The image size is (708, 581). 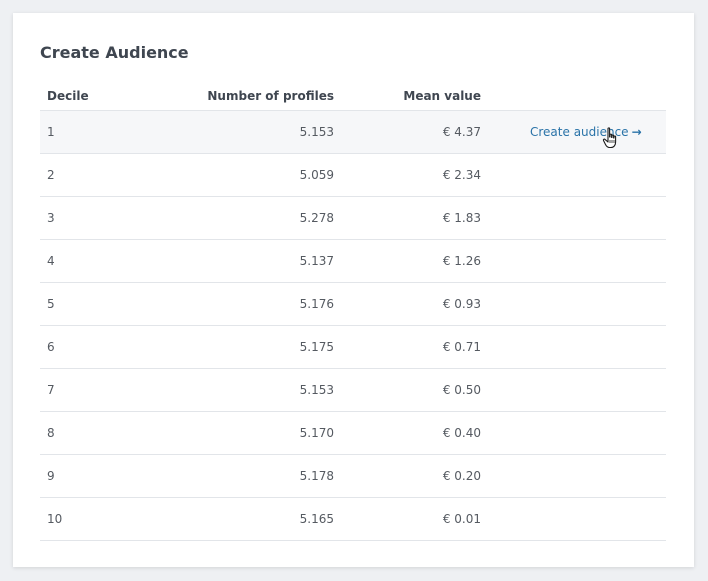 I want to click on cell-profiles: 5.137, so click(x=252, y=261).